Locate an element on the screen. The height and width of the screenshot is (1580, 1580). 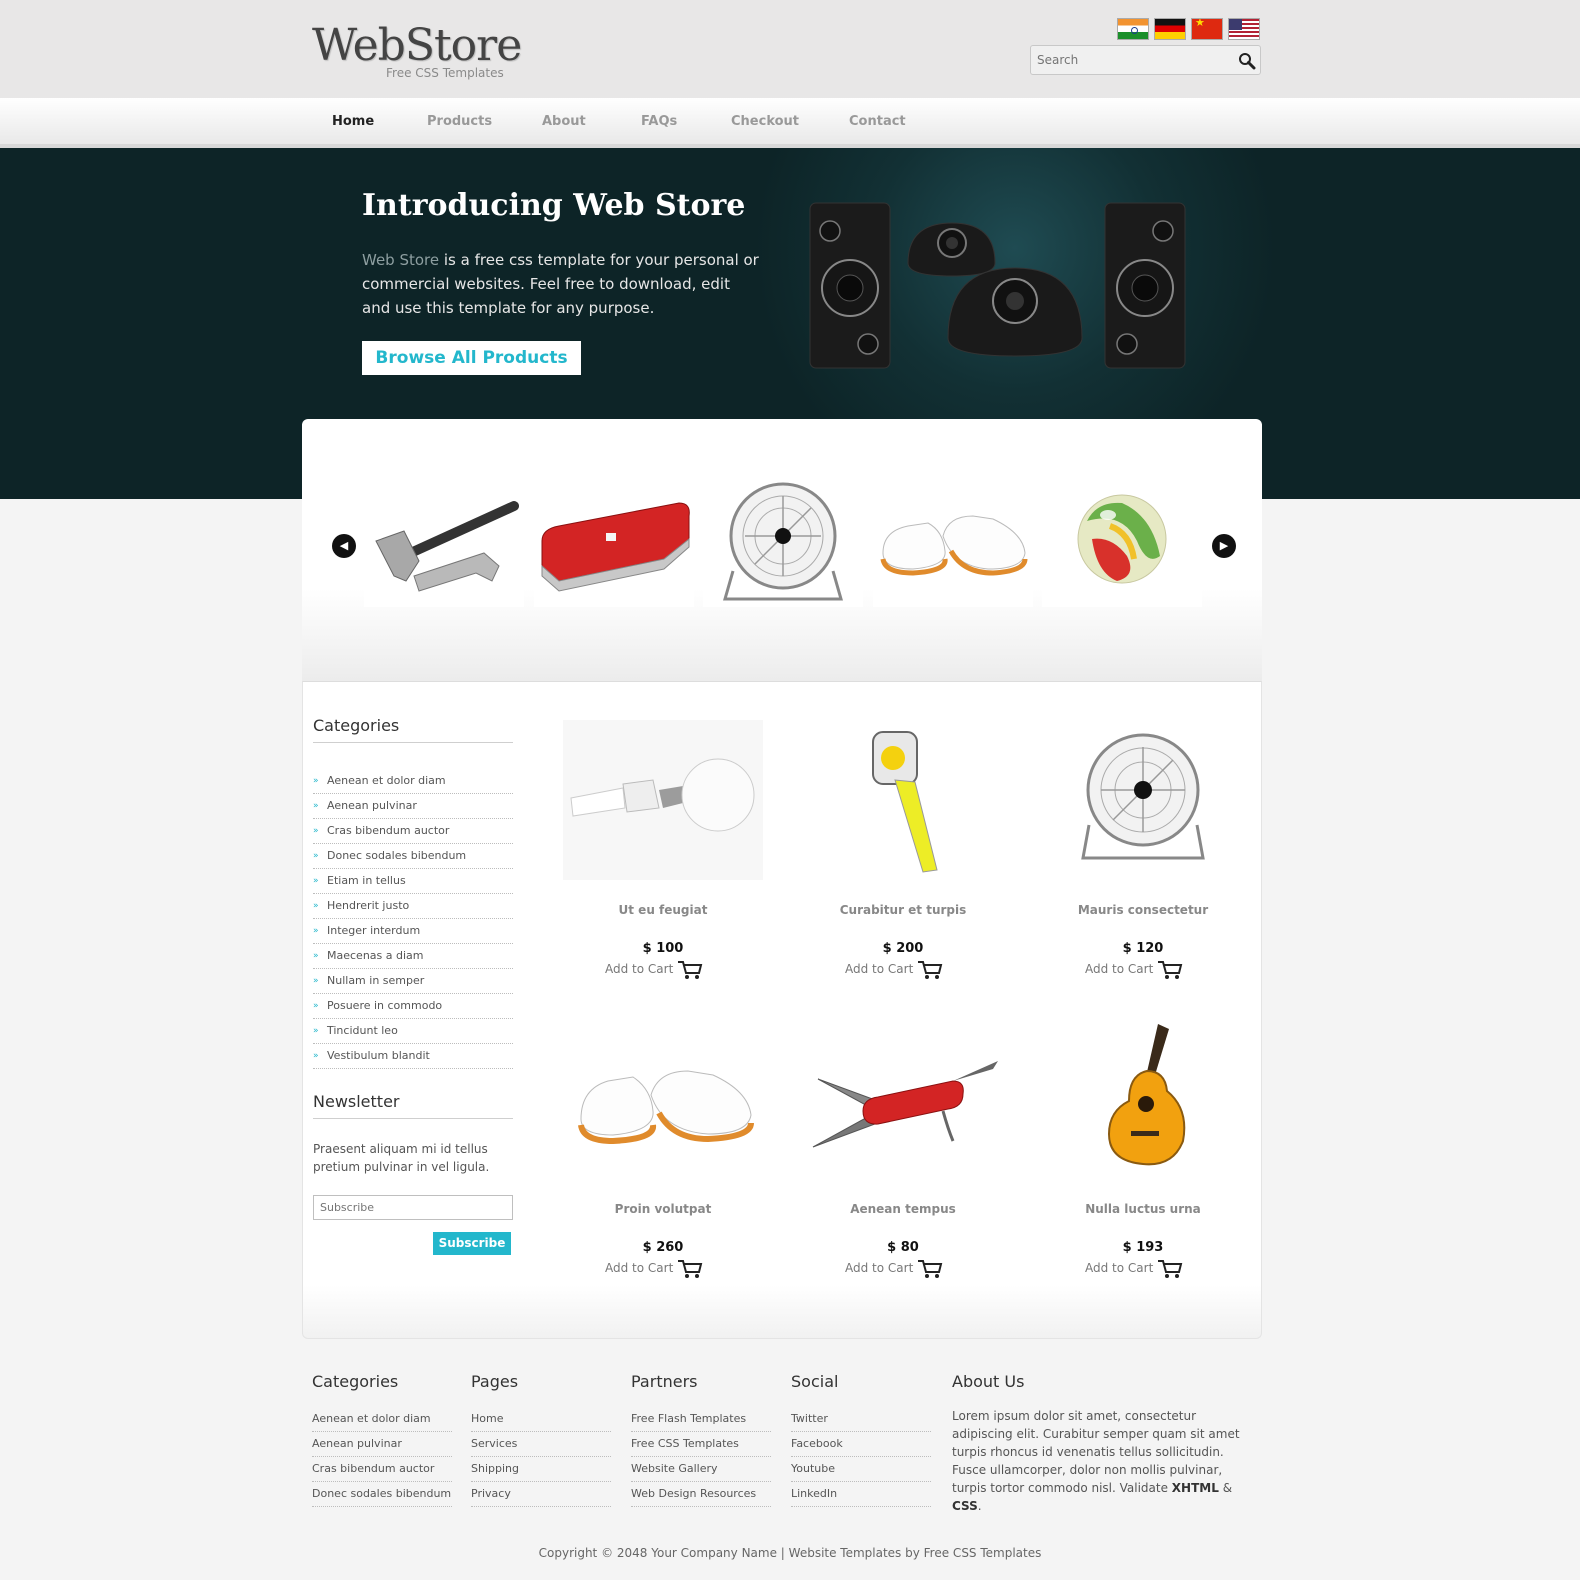
carousel-item-shoes is located at coordinates (953, 544).